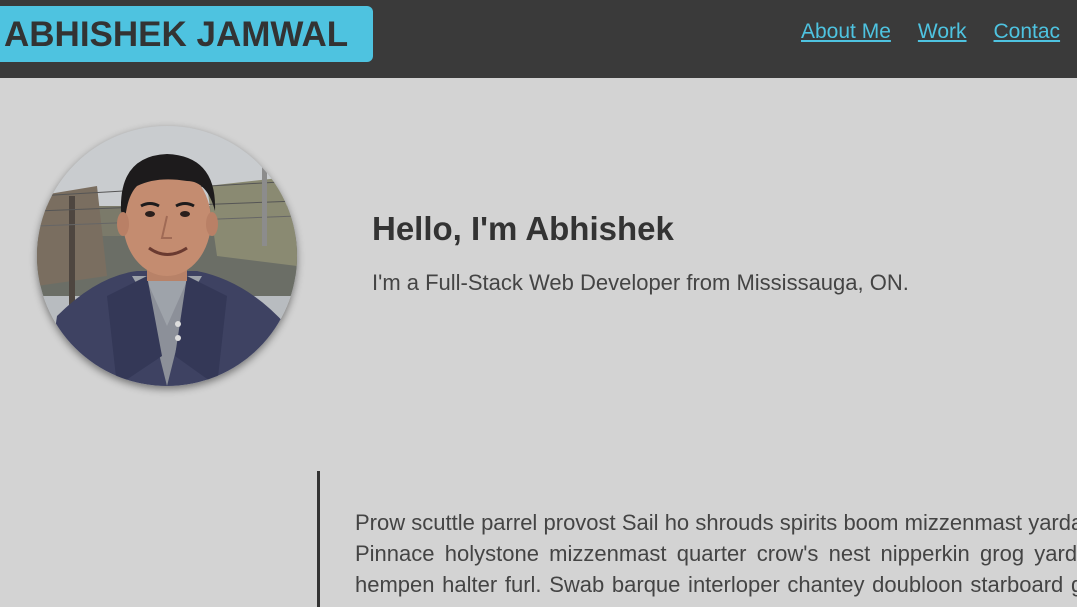  I want to click on main-nav: About Me Work Contac, so click(939, 32).